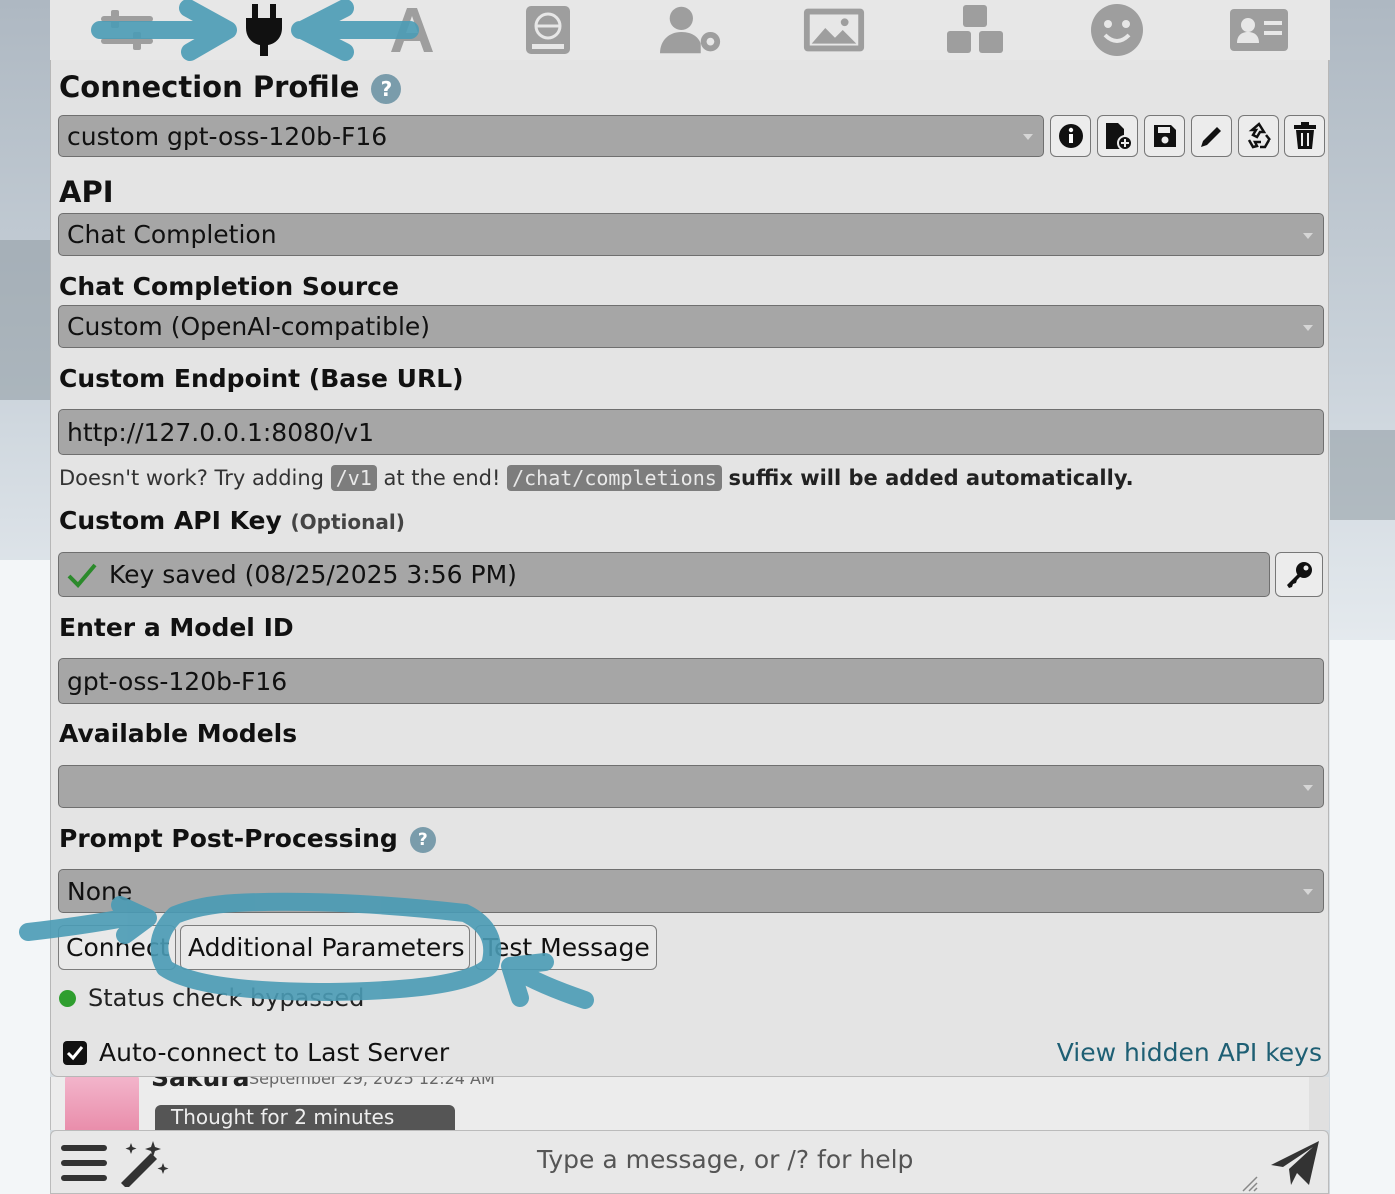 This screenshot has height=1194, width=1395. What do you see at coordinates (442, 478) in the screenshot?
I see `hint-middle: at the end!` at bounding box center [442, 478].